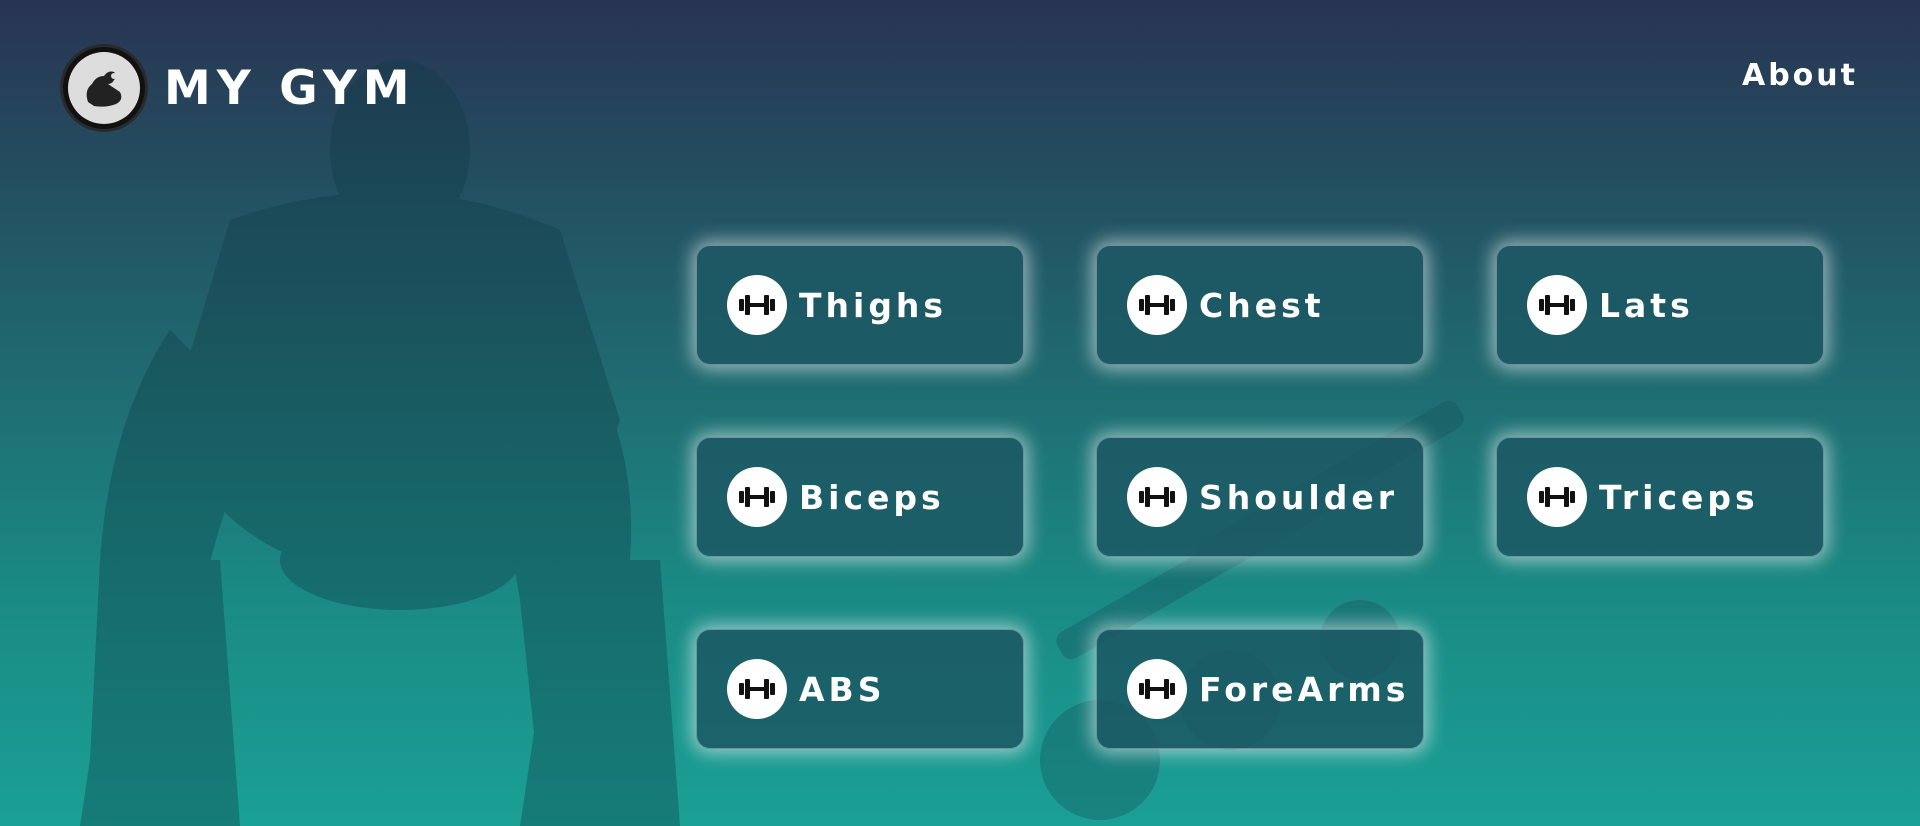 The height and width of the screenshot is (826, 1920). I want to click on workout-card-biceps: Biceps, so click(860, 497).